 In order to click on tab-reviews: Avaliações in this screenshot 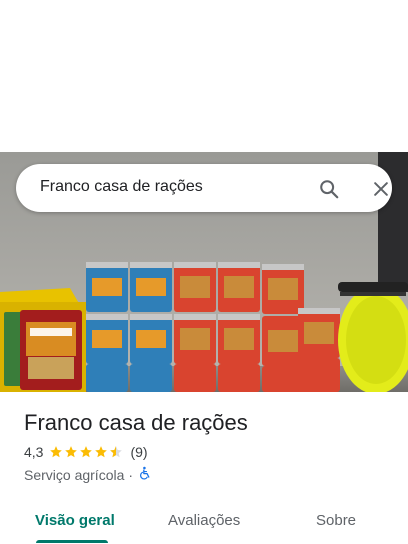, I will do `click(204, 520)`.